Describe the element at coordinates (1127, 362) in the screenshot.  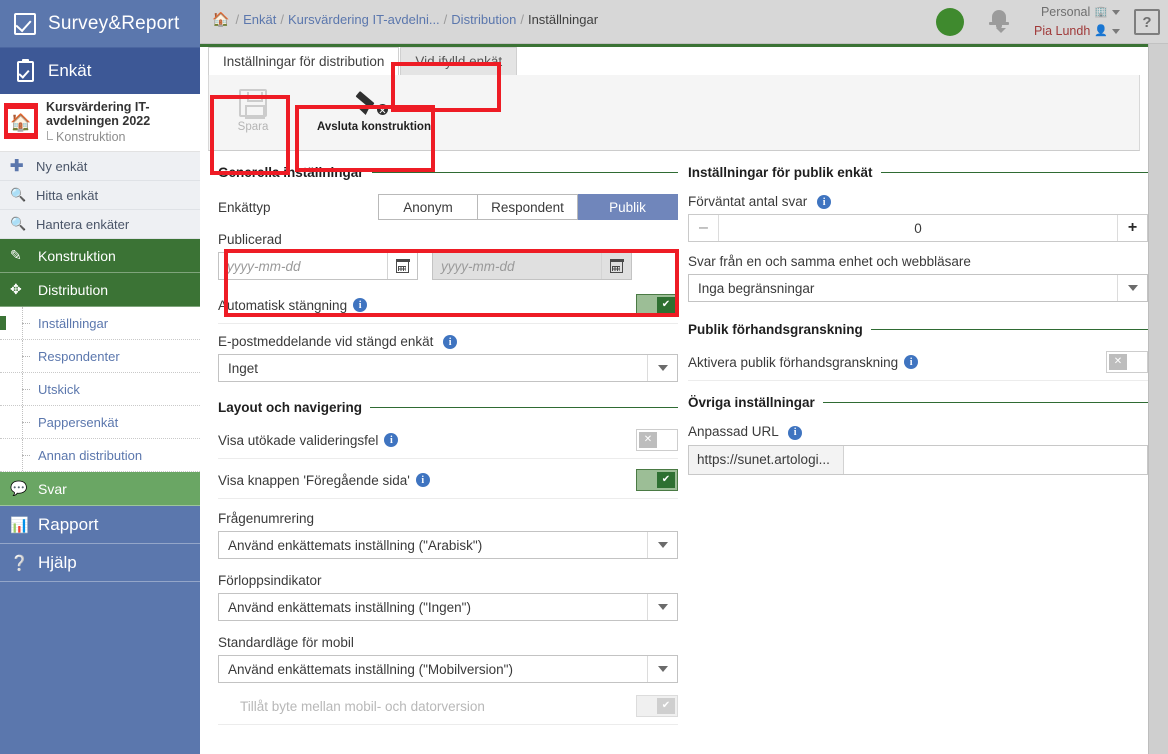
I see `enable-preview-toggle: ✕` at that location.